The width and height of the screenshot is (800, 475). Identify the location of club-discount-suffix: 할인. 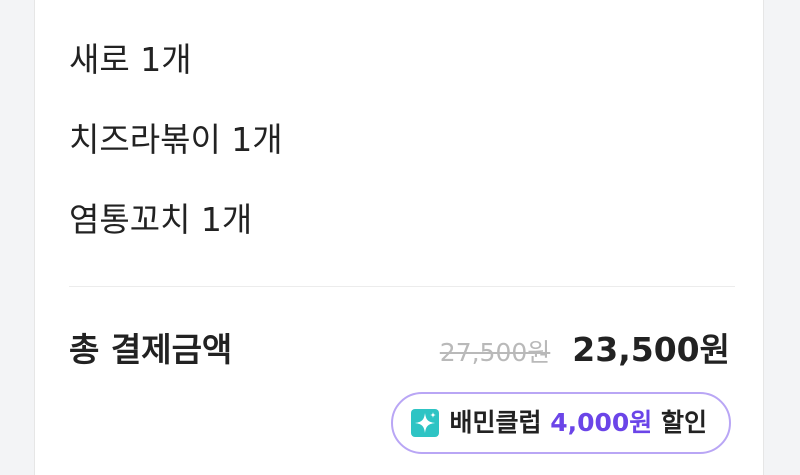
(683, 422).